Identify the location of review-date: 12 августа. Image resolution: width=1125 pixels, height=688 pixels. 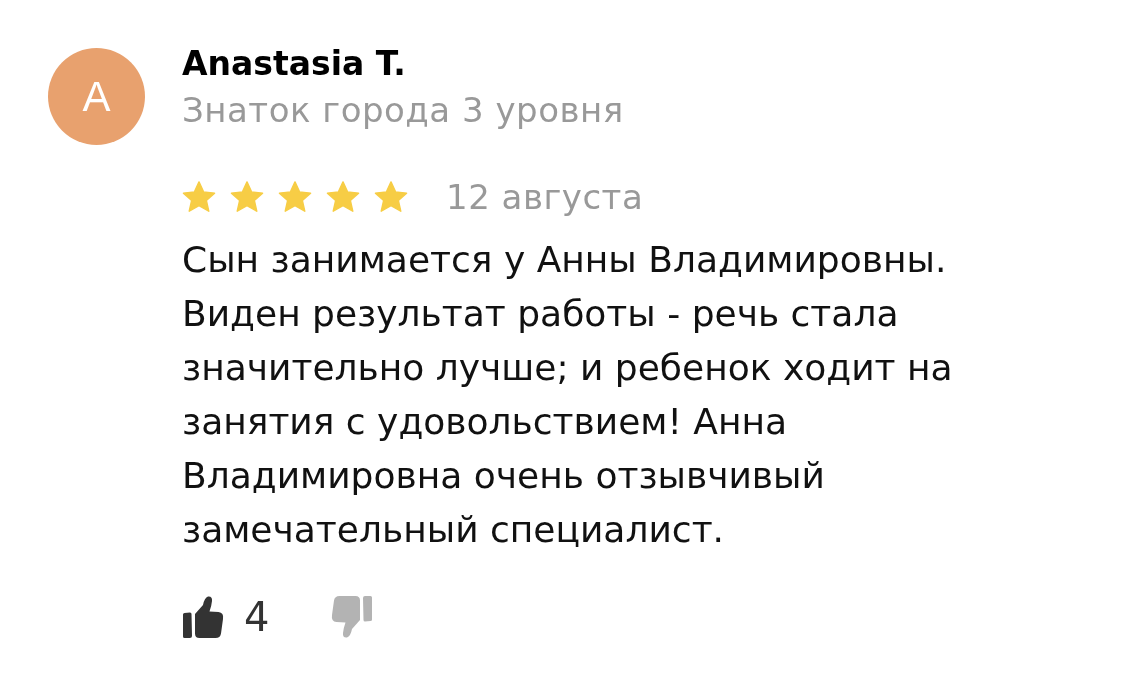
(545, 197).